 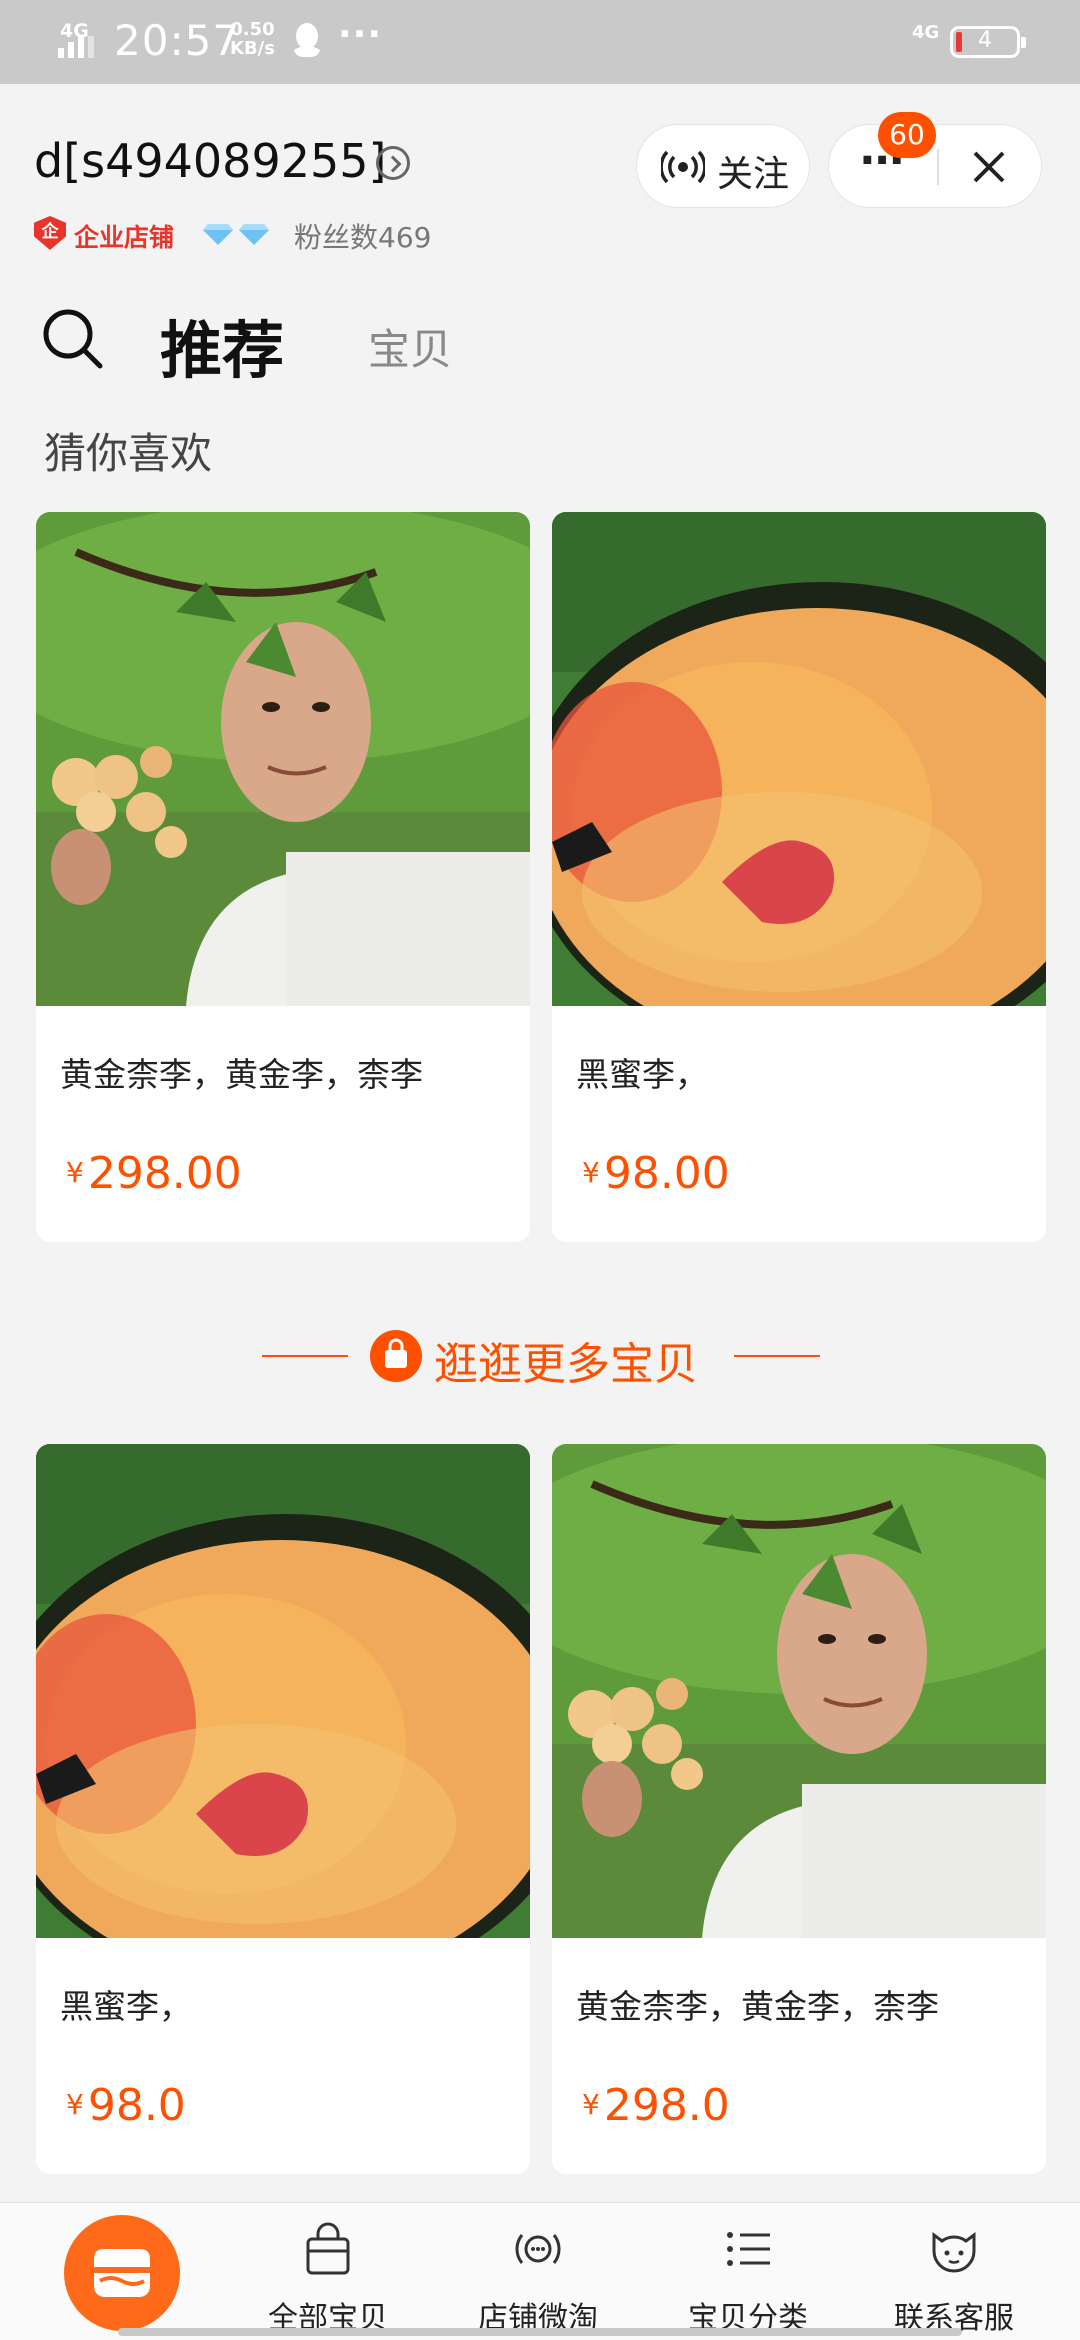 I want to click on signal-icon: 4G, so click(x=79, y=40).